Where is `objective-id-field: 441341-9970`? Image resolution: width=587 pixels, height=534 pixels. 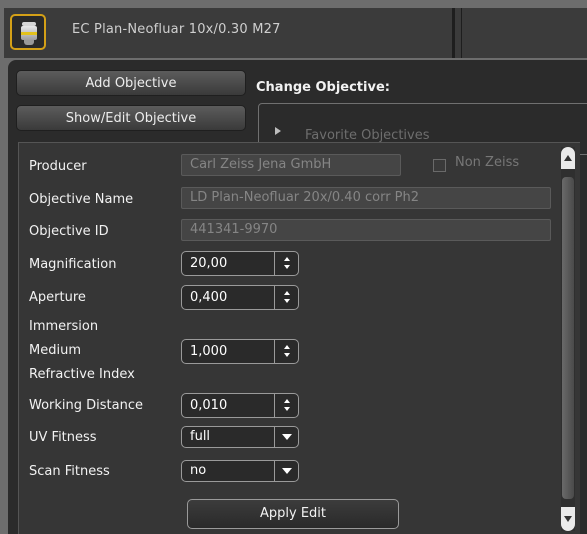
objective-id-field: 441341-9970 is located at coordinates (366, 230).